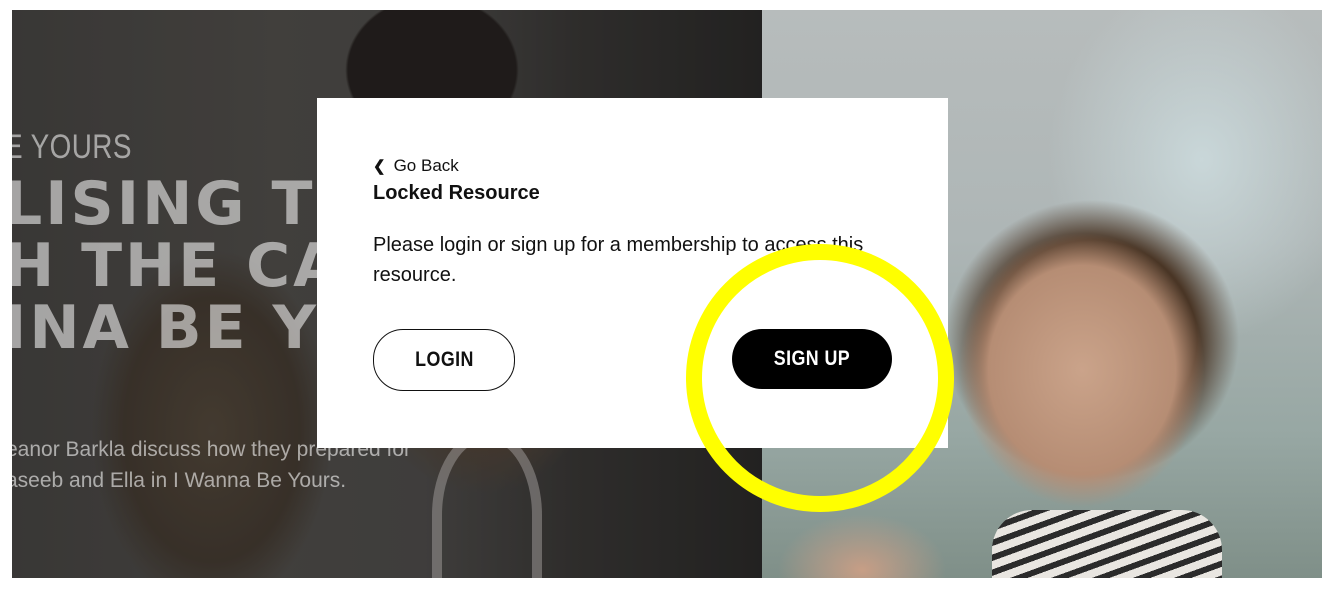 This screenshot has width=1338, height=594. Describe the element at coordinates (426, 165) in the screenshot. I see `go-back-label: Go Back` at that location.